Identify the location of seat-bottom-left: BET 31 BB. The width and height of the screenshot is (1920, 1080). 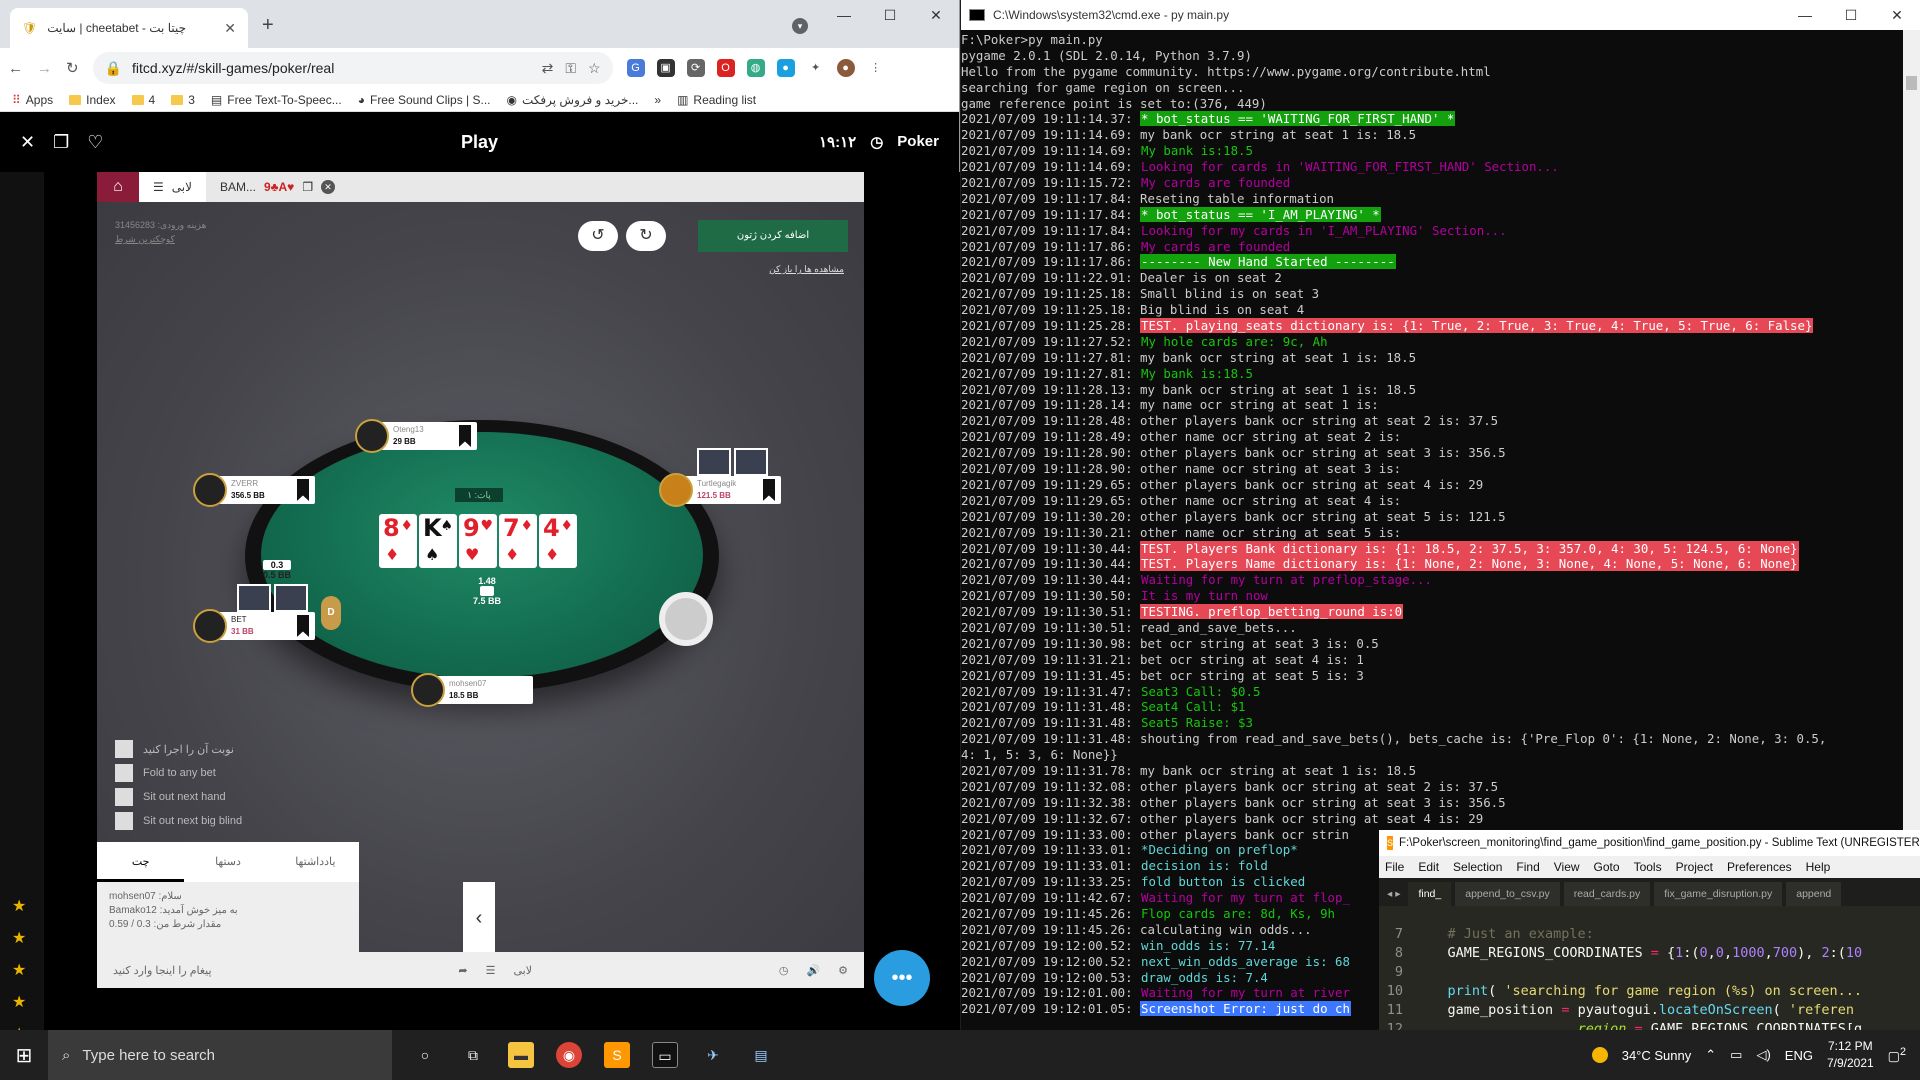
(254, 626).